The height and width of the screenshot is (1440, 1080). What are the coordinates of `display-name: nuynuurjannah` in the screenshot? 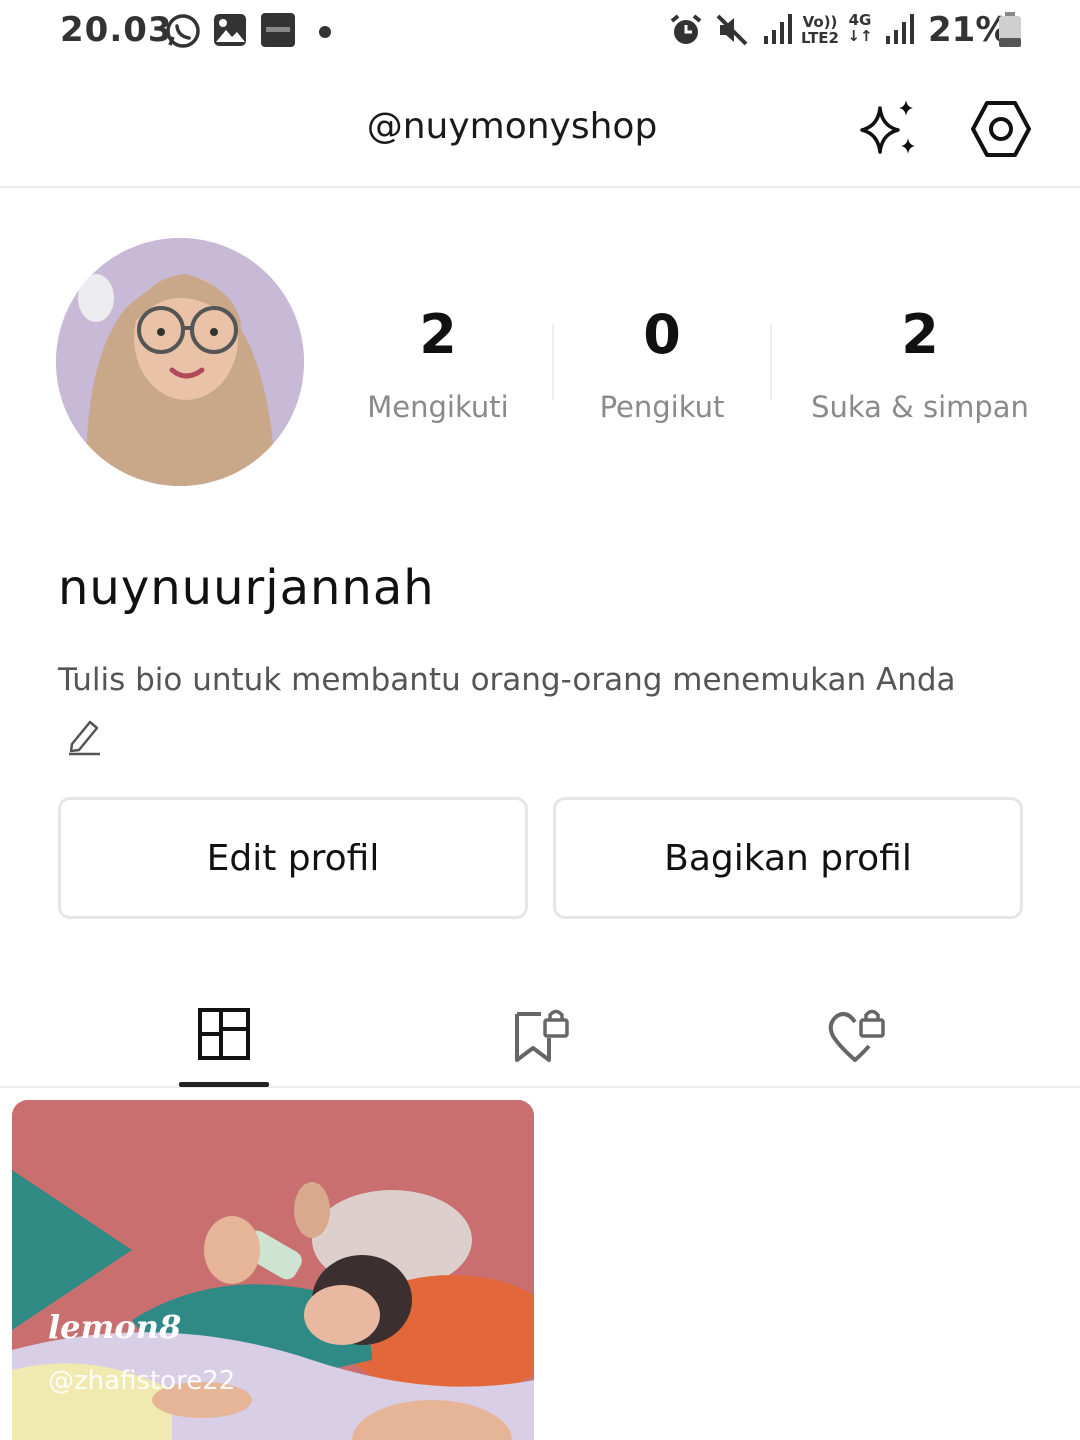 It's located at (246, 588).